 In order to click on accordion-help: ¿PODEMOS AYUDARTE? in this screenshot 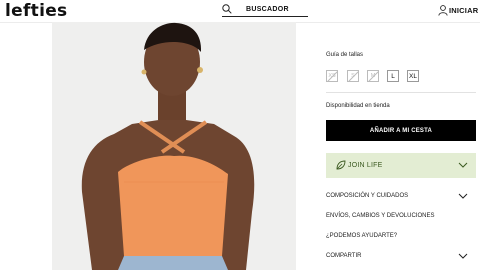, I will do `click(401, 237)`.